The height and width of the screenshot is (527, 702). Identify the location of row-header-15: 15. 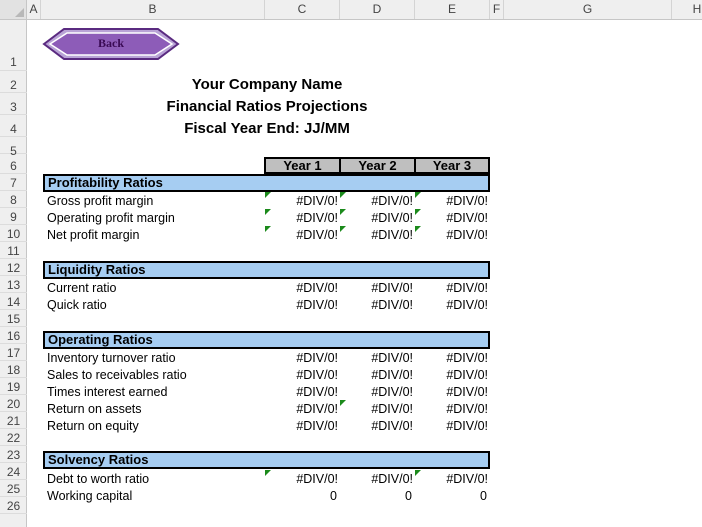
(13, 318).